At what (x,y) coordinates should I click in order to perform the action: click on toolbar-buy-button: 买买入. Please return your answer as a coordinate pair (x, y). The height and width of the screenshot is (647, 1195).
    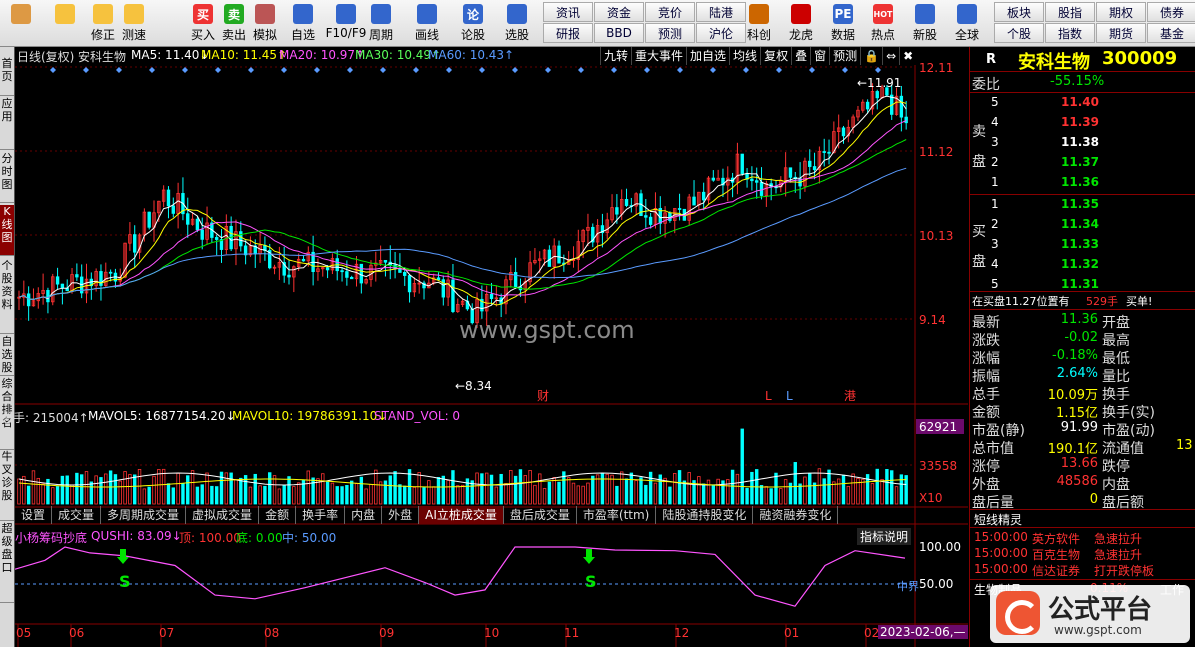
    Looking at the image, I should click on (203, 23).